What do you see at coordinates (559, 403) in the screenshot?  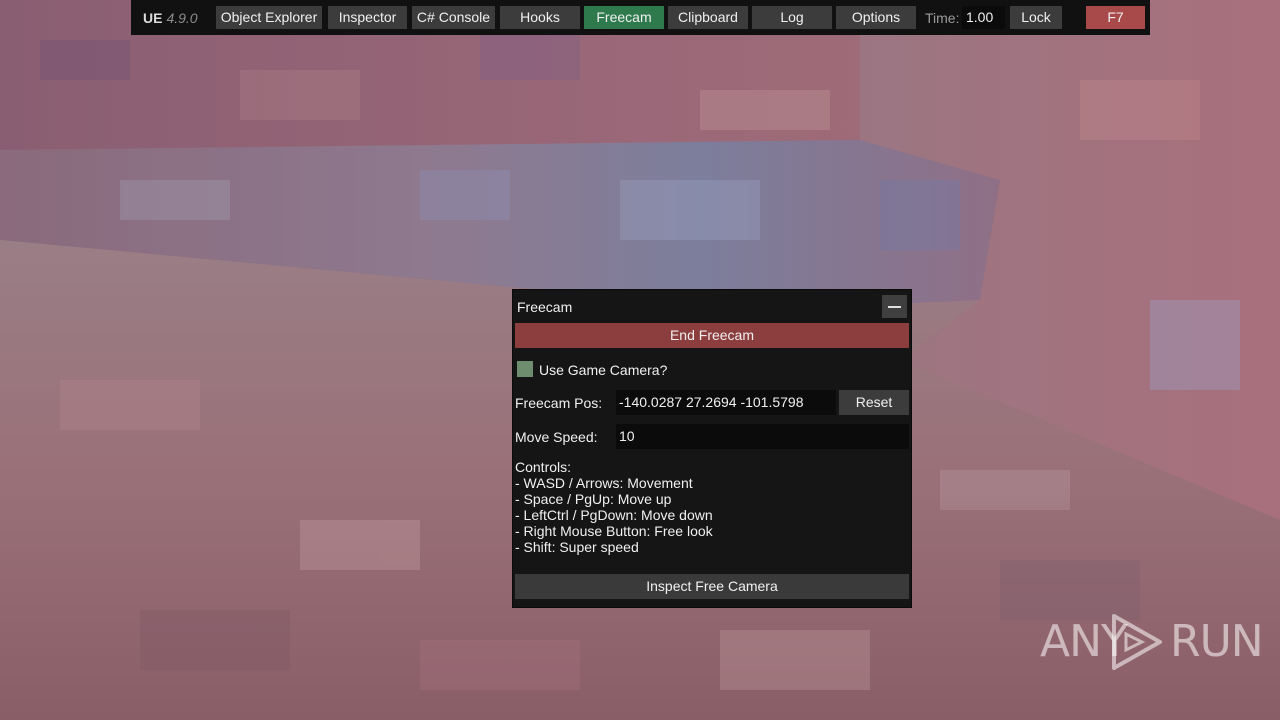 I see `freecam-pos-label: Freecam Pos:` at bounding box center [559, 403].